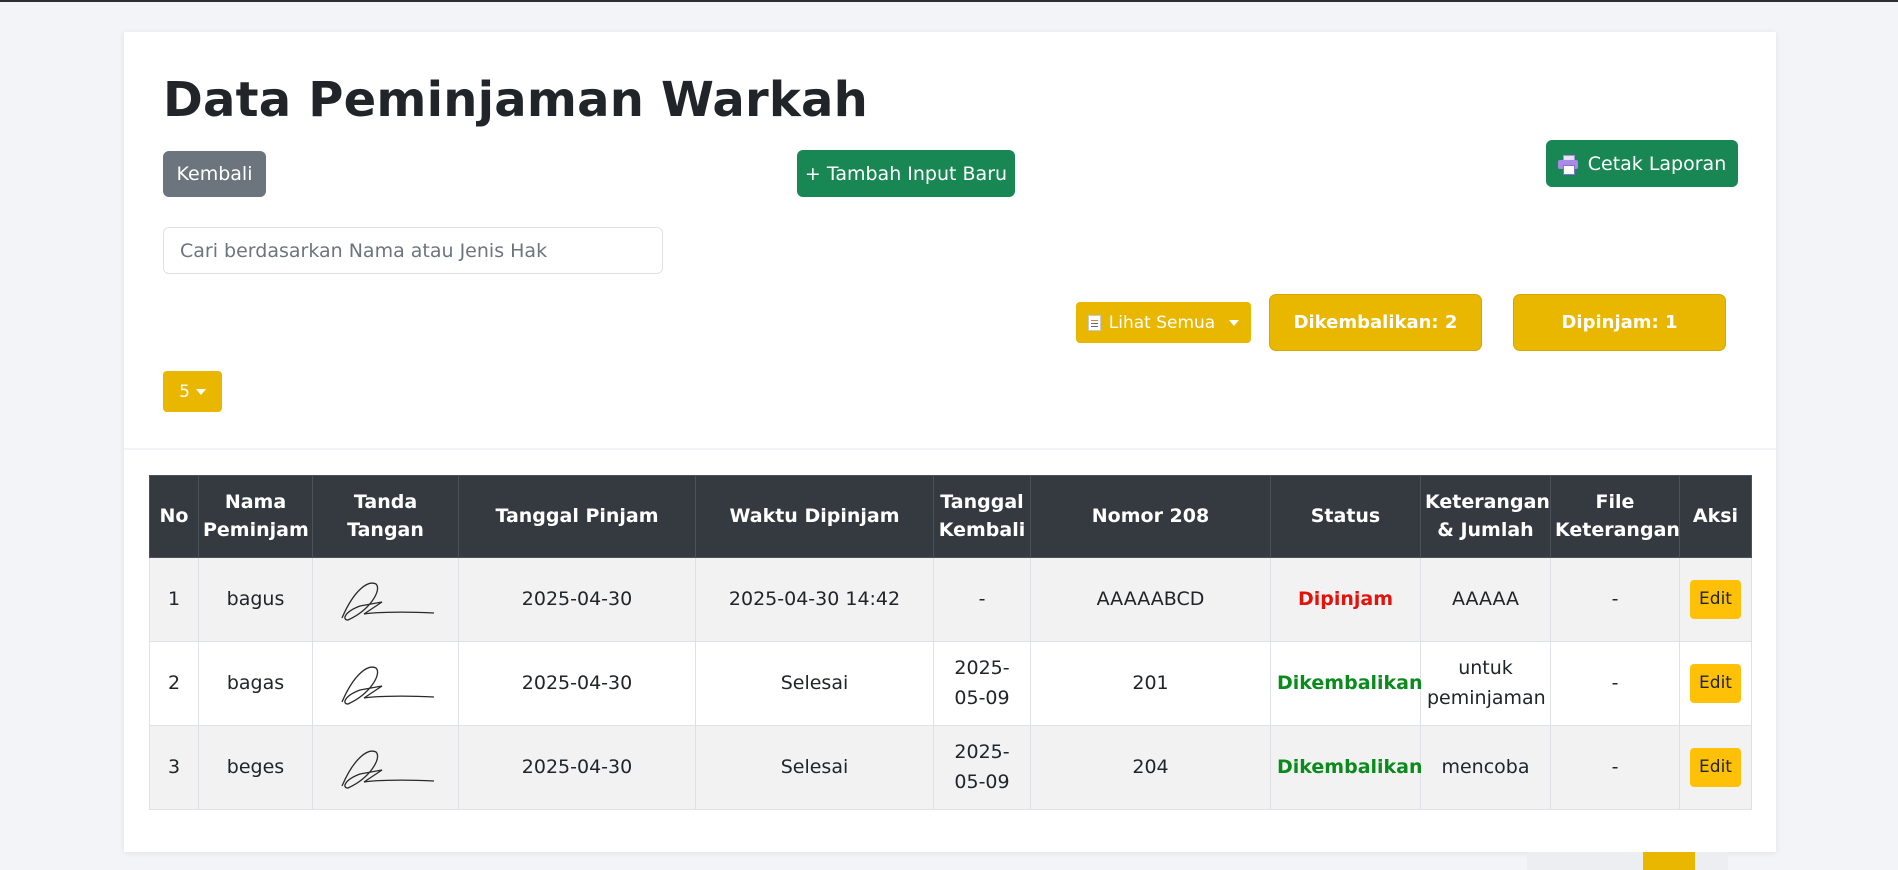 Image resolution: width=1898 pixels, height=870 pixels. What do you see at coordinates (192, 391) in the screenshot?
I see `per-page-dropdown: 5` at bounding box center [192, 391].